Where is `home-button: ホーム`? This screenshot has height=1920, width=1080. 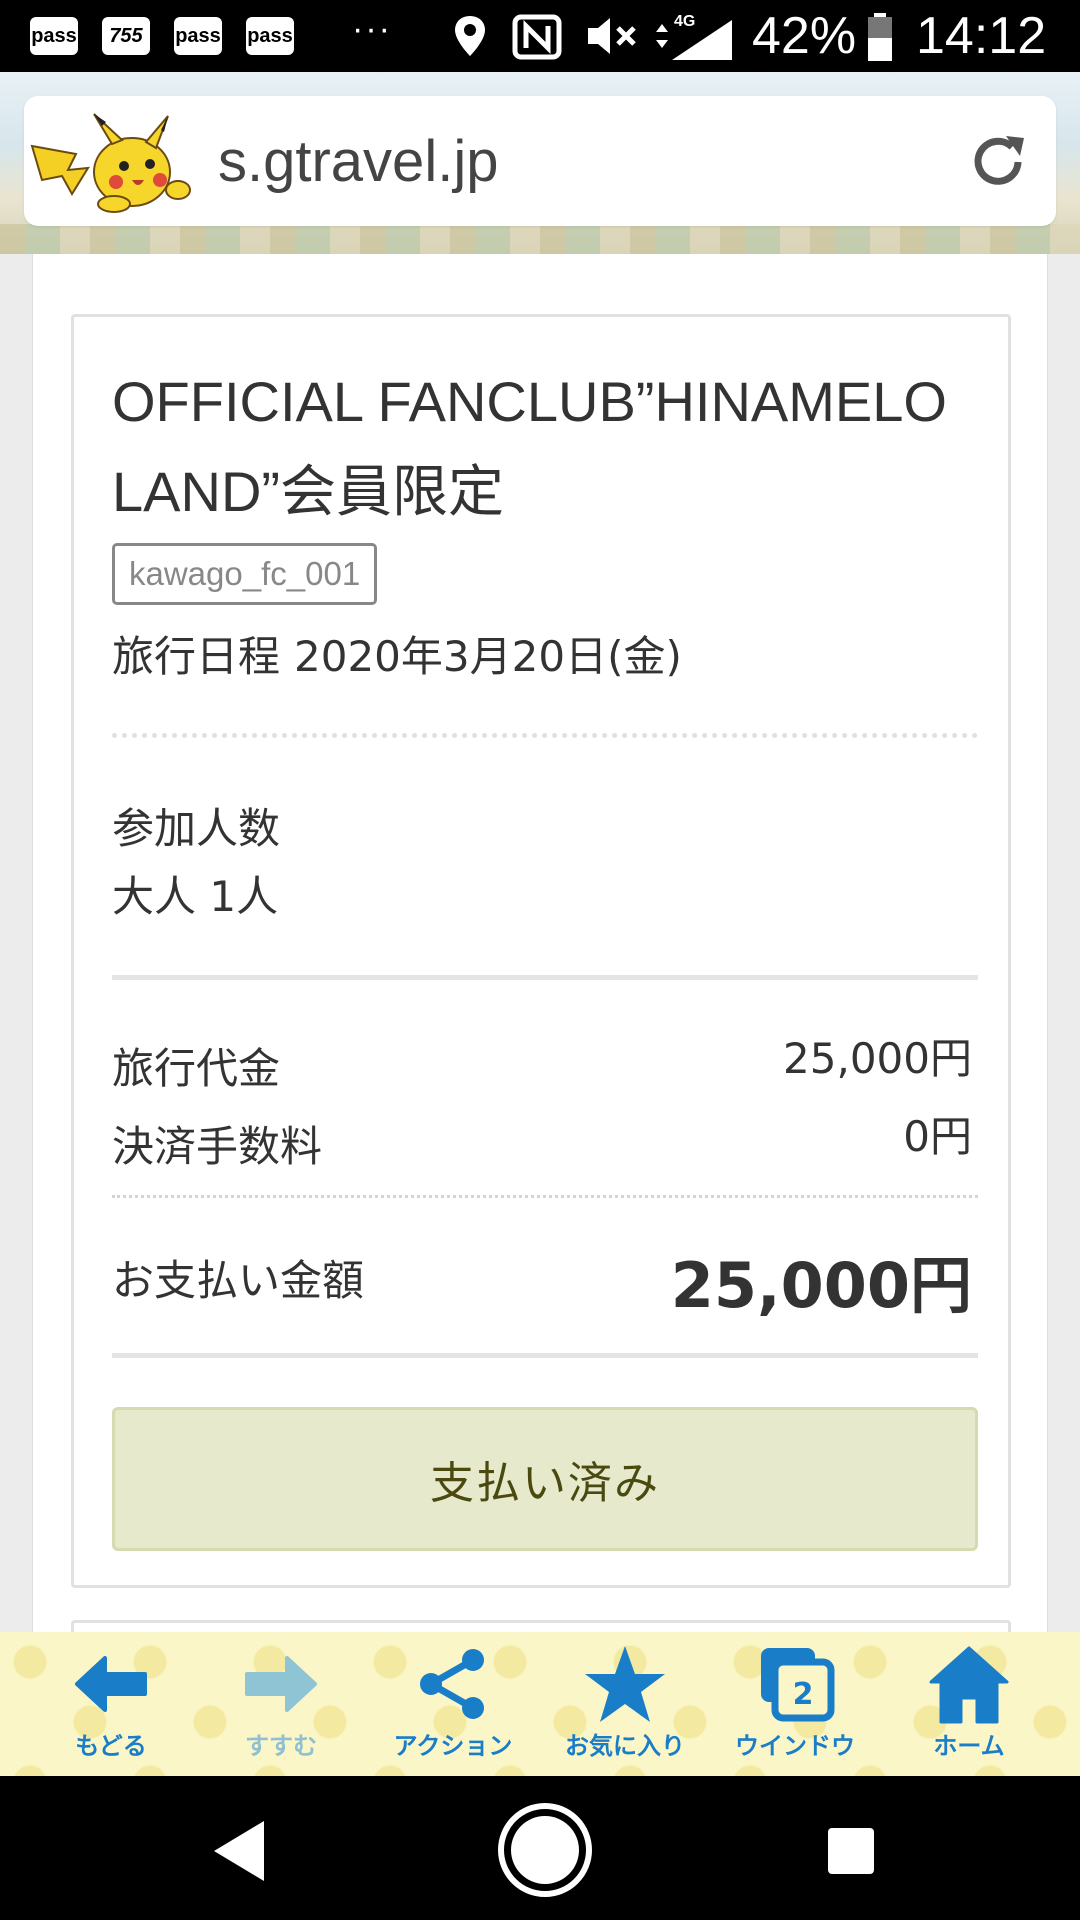
home-button: ホーム is located at coordinates (969, 1707).